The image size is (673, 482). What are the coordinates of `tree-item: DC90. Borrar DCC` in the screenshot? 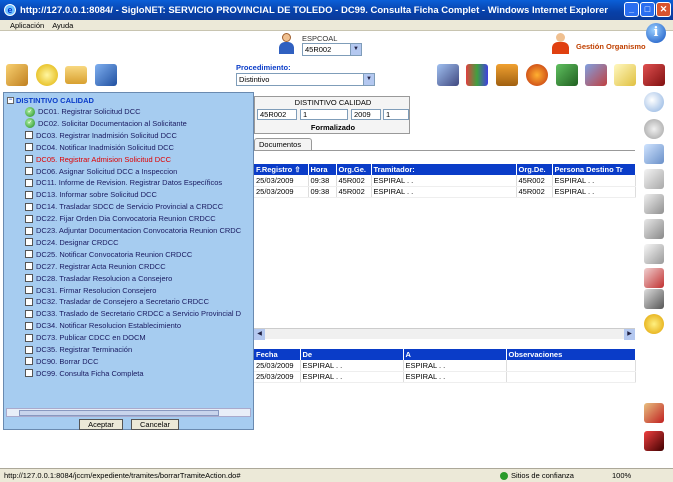 It's located at (62, 361).